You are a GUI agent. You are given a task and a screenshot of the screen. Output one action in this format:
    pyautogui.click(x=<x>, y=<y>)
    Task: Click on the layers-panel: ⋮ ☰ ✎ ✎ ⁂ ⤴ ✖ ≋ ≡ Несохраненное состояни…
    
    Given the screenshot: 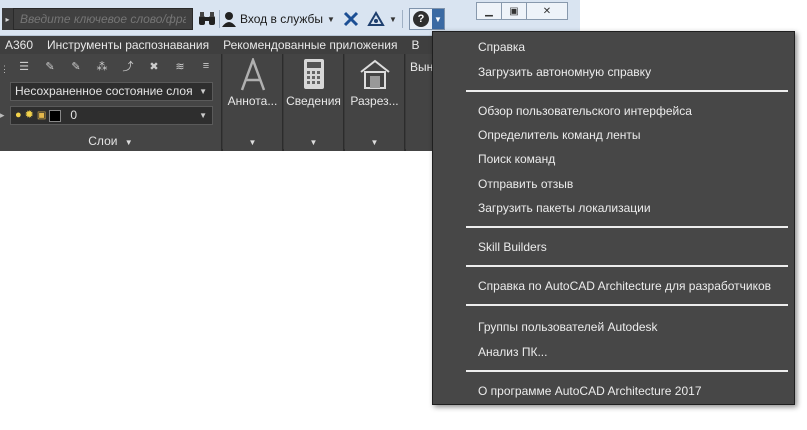 What is the action you would take?
    pyautogui.click(x=111, y=102)
    